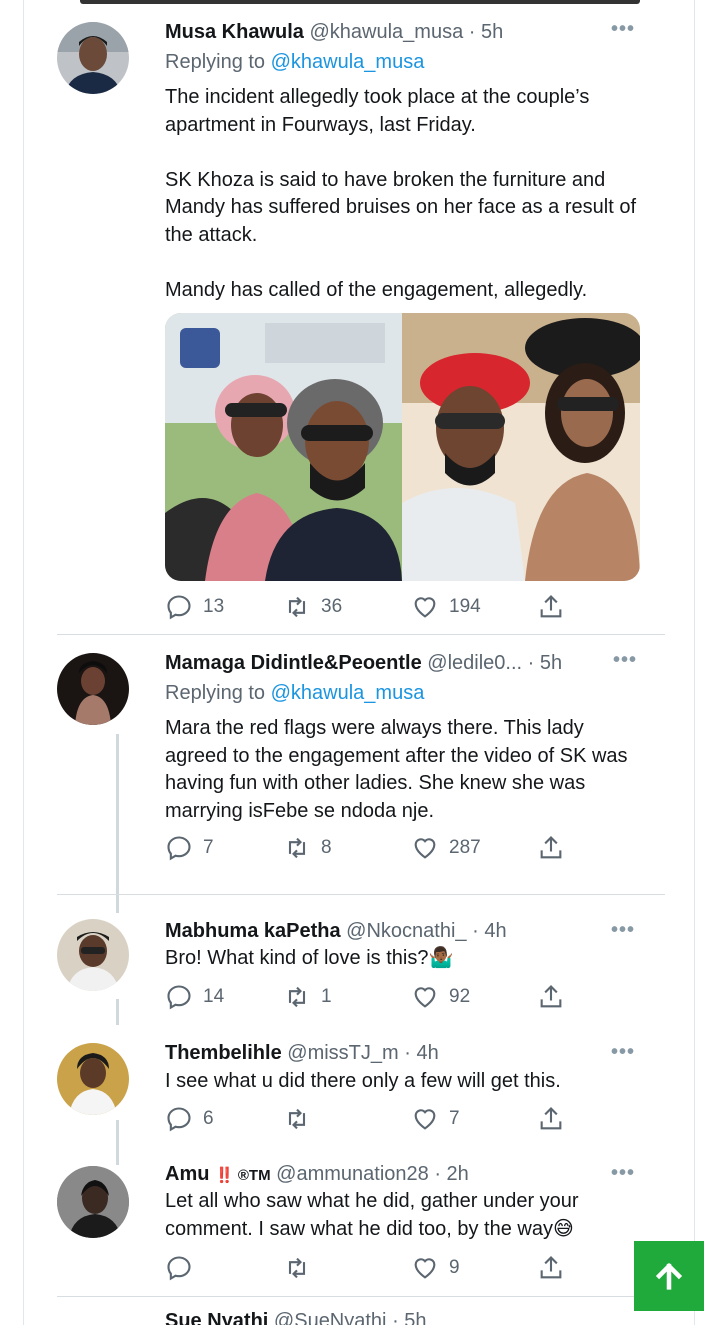 This screenshot has width=720, height=1325. I want to click on tweet-header: Amu ‼️ ®TM @ammunation28 · 2h, so click(317, 1175).